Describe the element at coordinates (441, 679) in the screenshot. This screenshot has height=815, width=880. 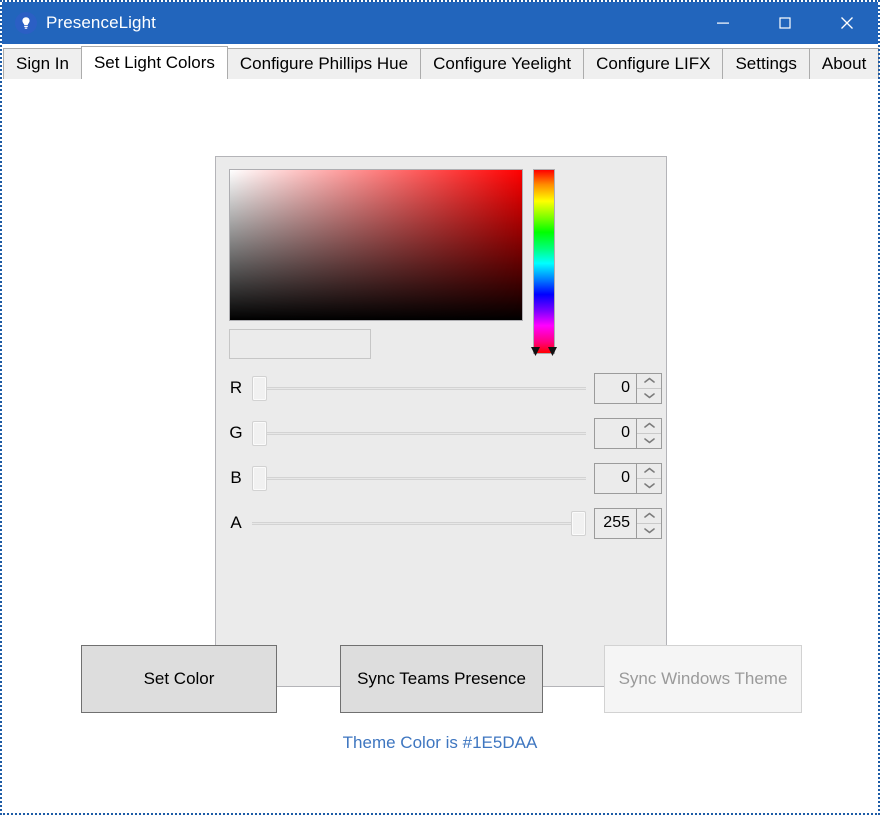
I see `sync-teams-presence-button: Sync Teams Presence` at that location.